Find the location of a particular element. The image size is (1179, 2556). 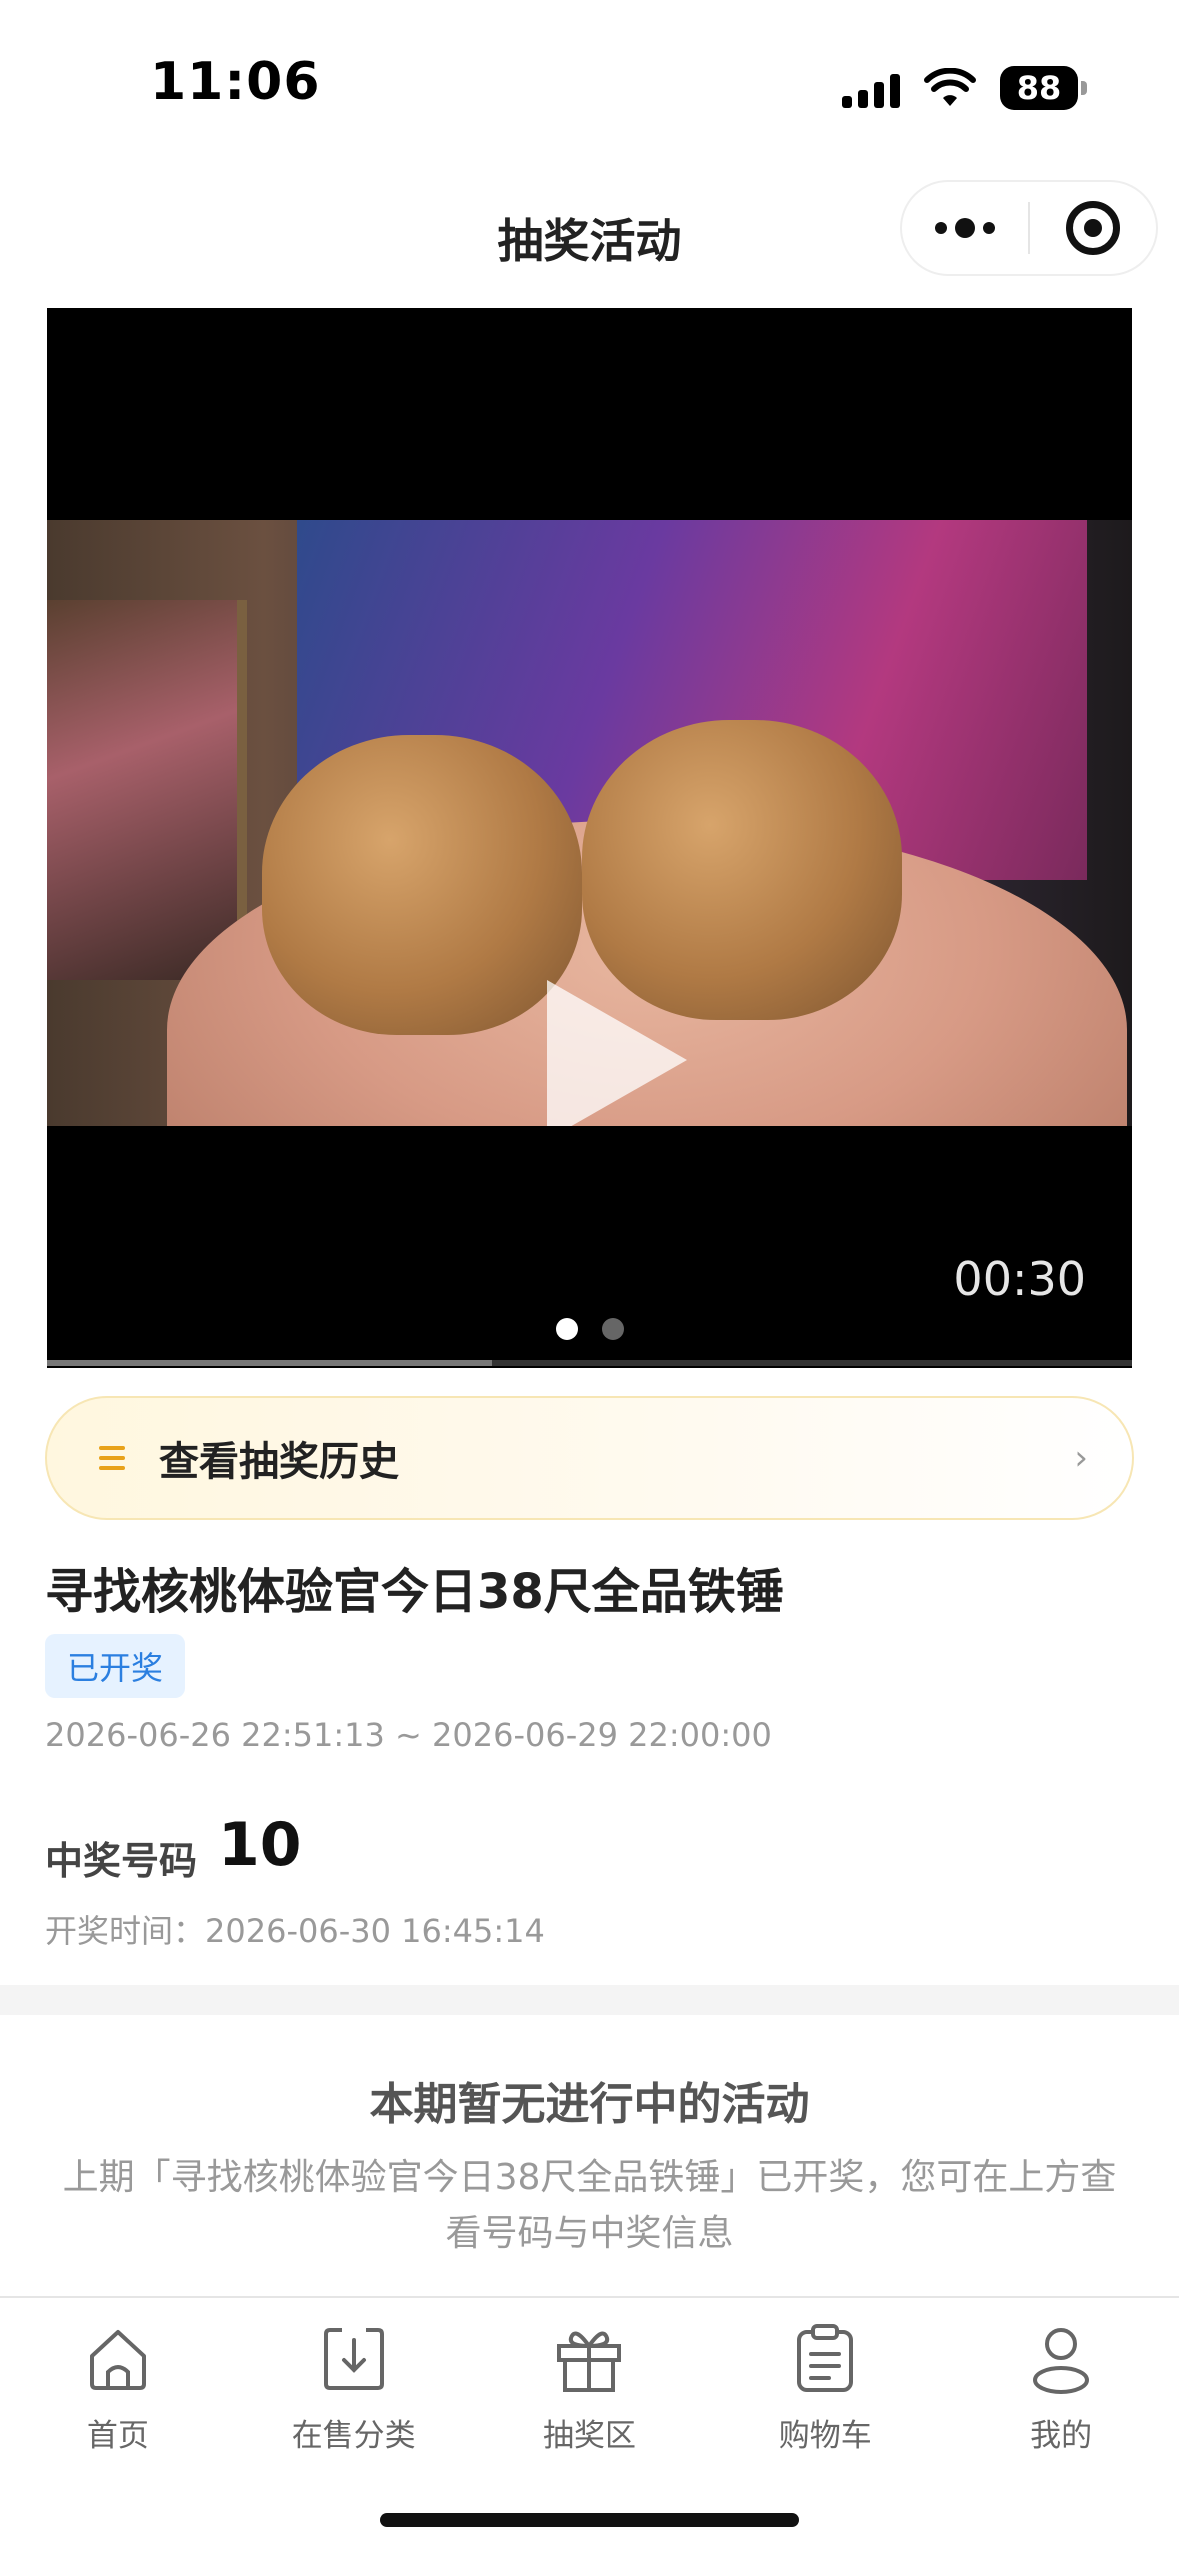

tab-mine: 我的 is located at coordinates (1061, 2387).